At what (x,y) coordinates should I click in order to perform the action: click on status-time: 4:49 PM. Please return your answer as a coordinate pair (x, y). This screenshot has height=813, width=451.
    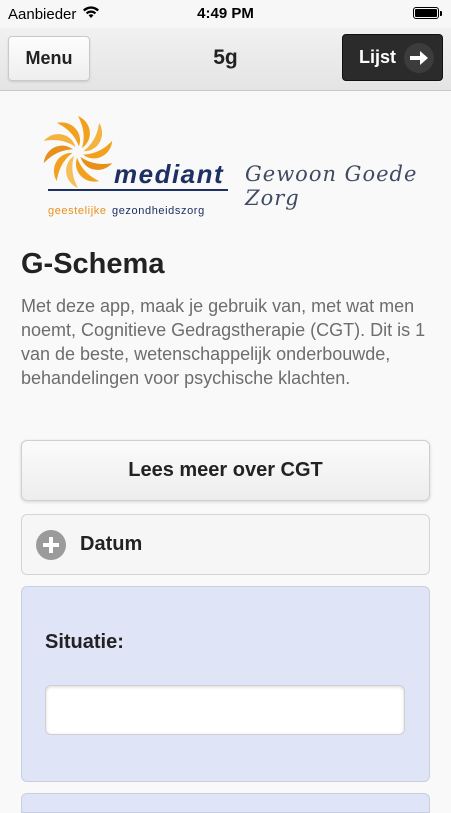
    Looking at the image, I should click on (225, 13).